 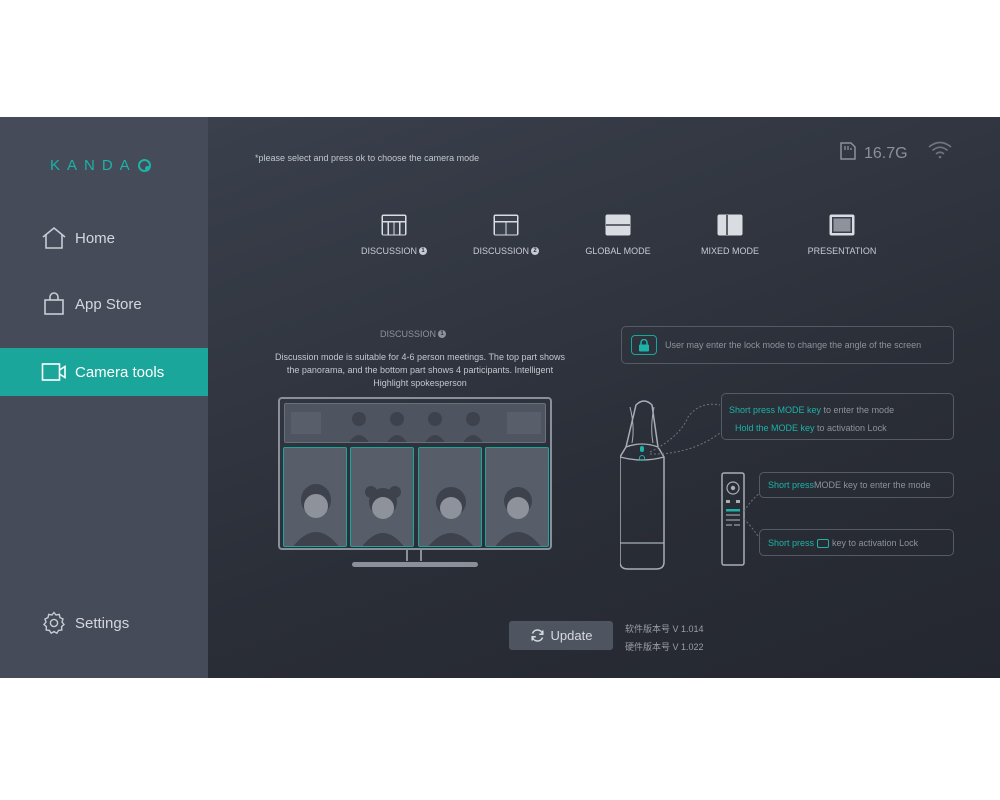 I want to click on mode-label: DISCUSSION 1, so click(x=394, y=251).